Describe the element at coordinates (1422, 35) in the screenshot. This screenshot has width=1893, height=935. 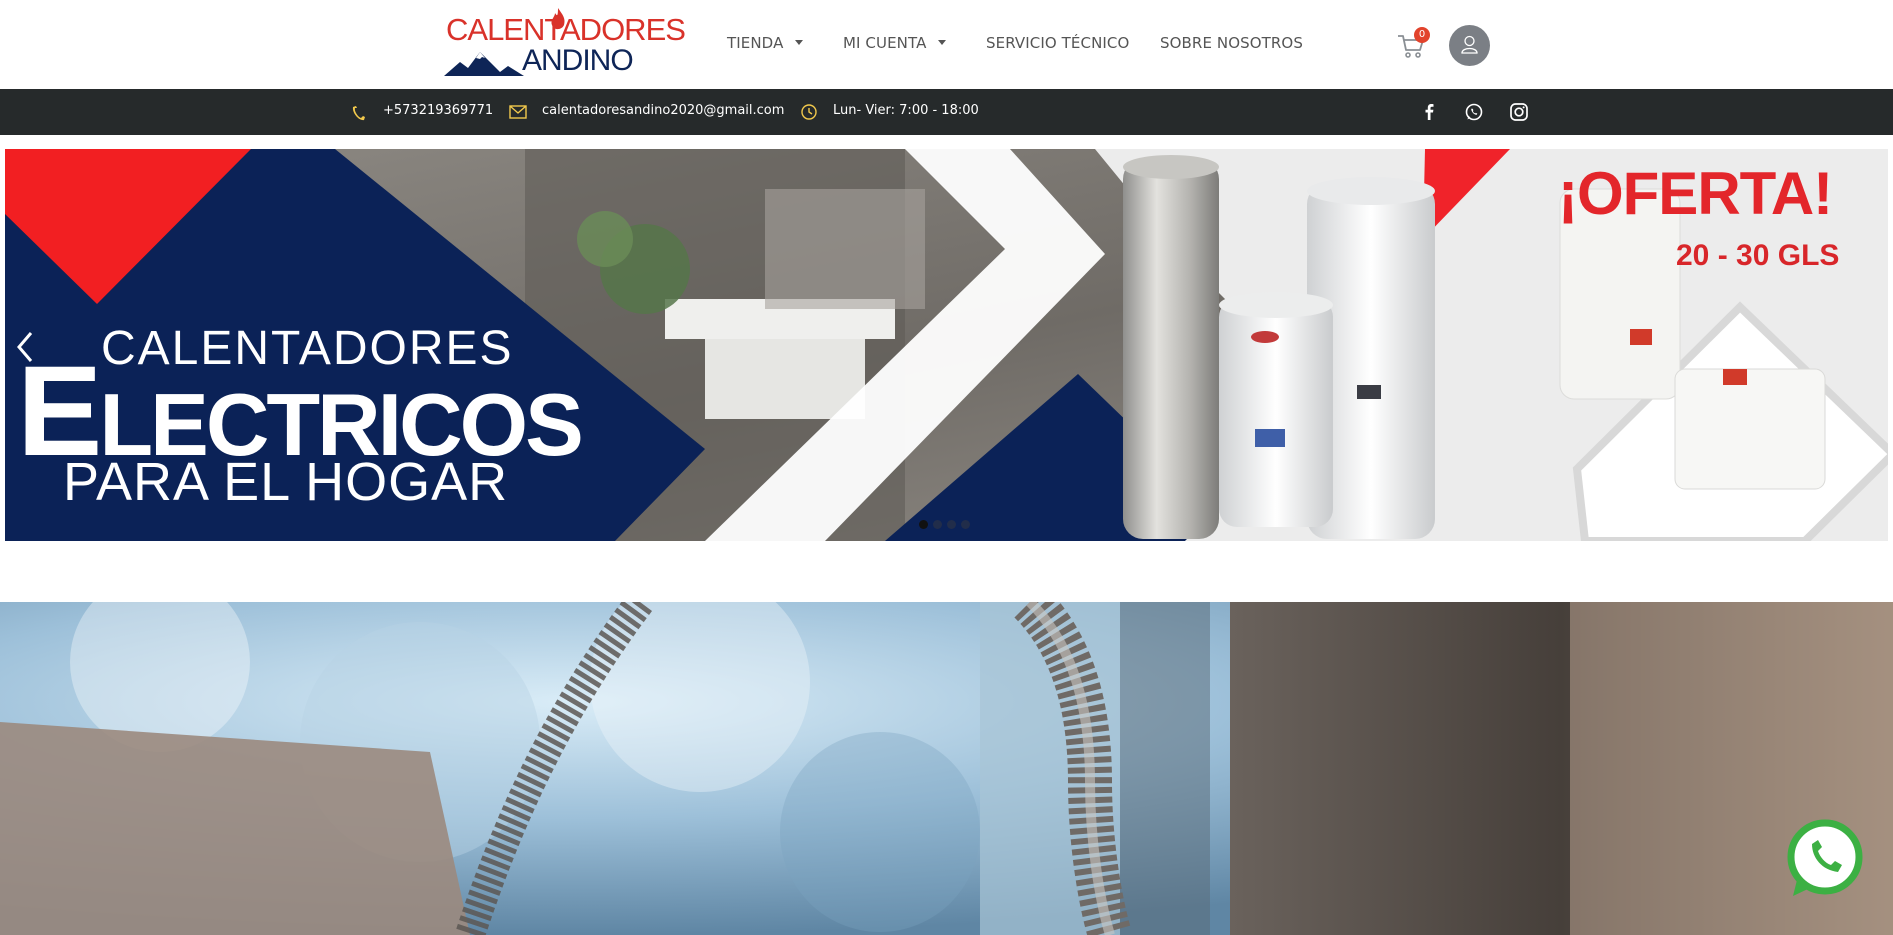
I see `cart-count-badge: 0` at that location.